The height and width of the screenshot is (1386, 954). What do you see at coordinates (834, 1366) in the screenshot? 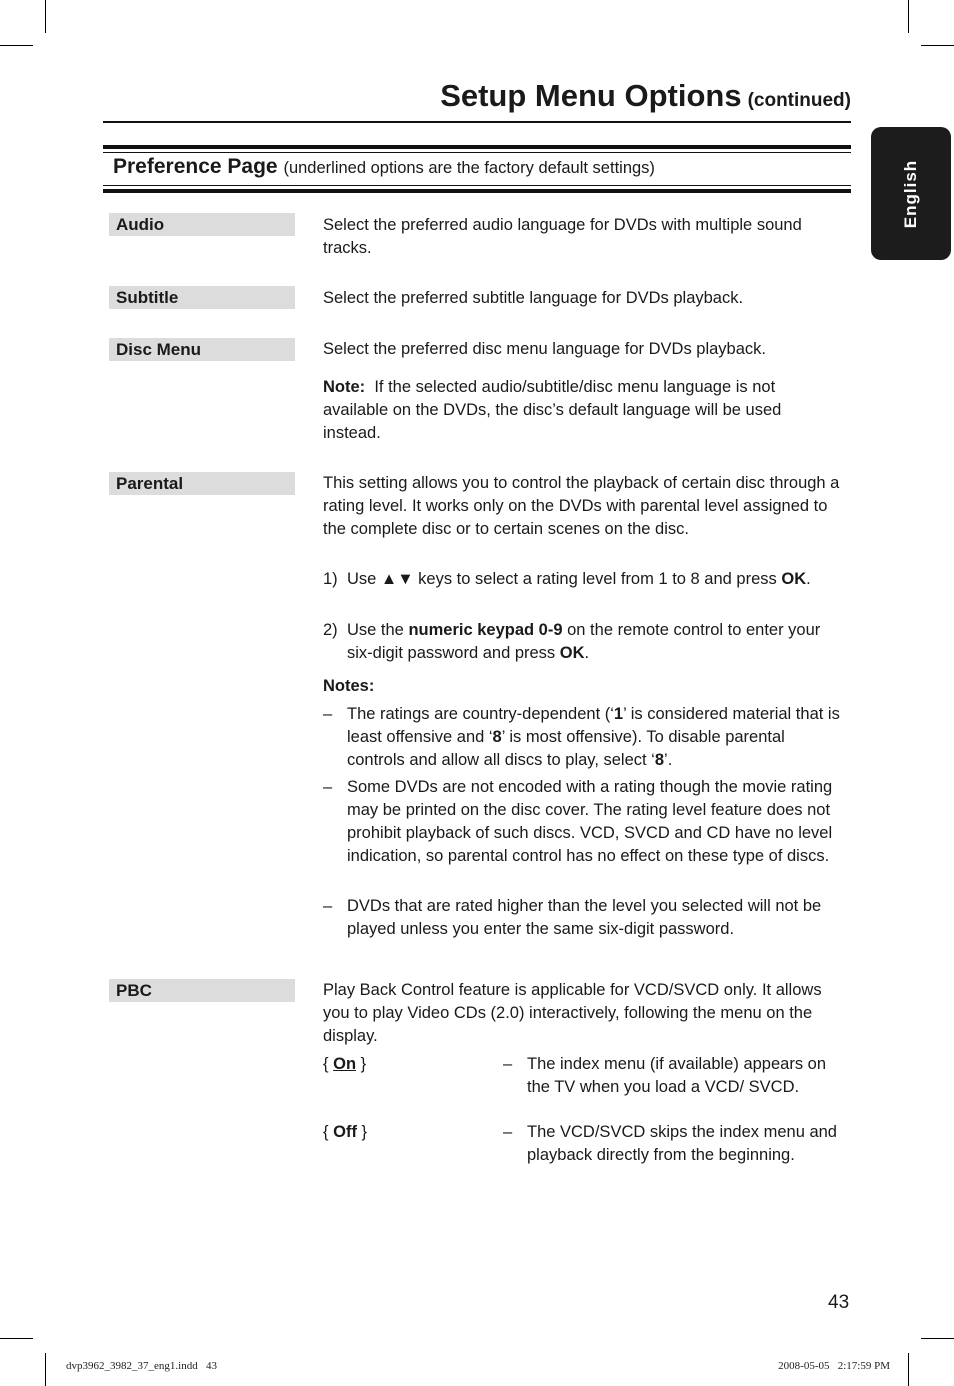
I see `footer-timestamp: 2008-05-05 2:17:59 PM` at bounding box center [834, 1366].